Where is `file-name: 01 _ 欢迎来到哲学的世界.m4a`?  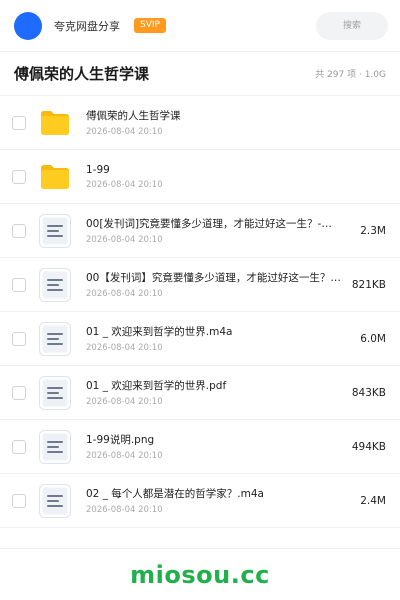 file-name: 01 _ 欢迎来到哲学的世界.m4a is located at coordinates (159, 332).